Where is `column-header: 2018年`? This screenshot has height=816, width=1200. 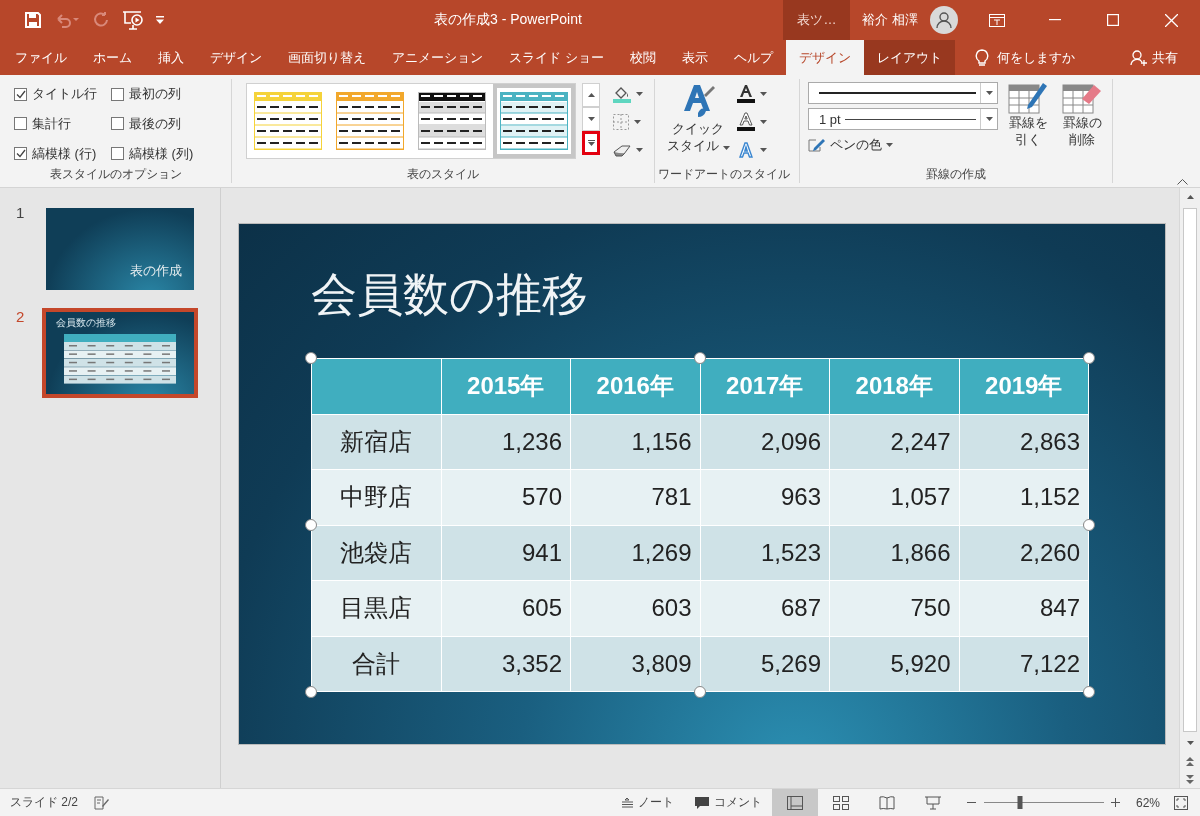
column-header: 2018年 is located at coordinates (894, 386).